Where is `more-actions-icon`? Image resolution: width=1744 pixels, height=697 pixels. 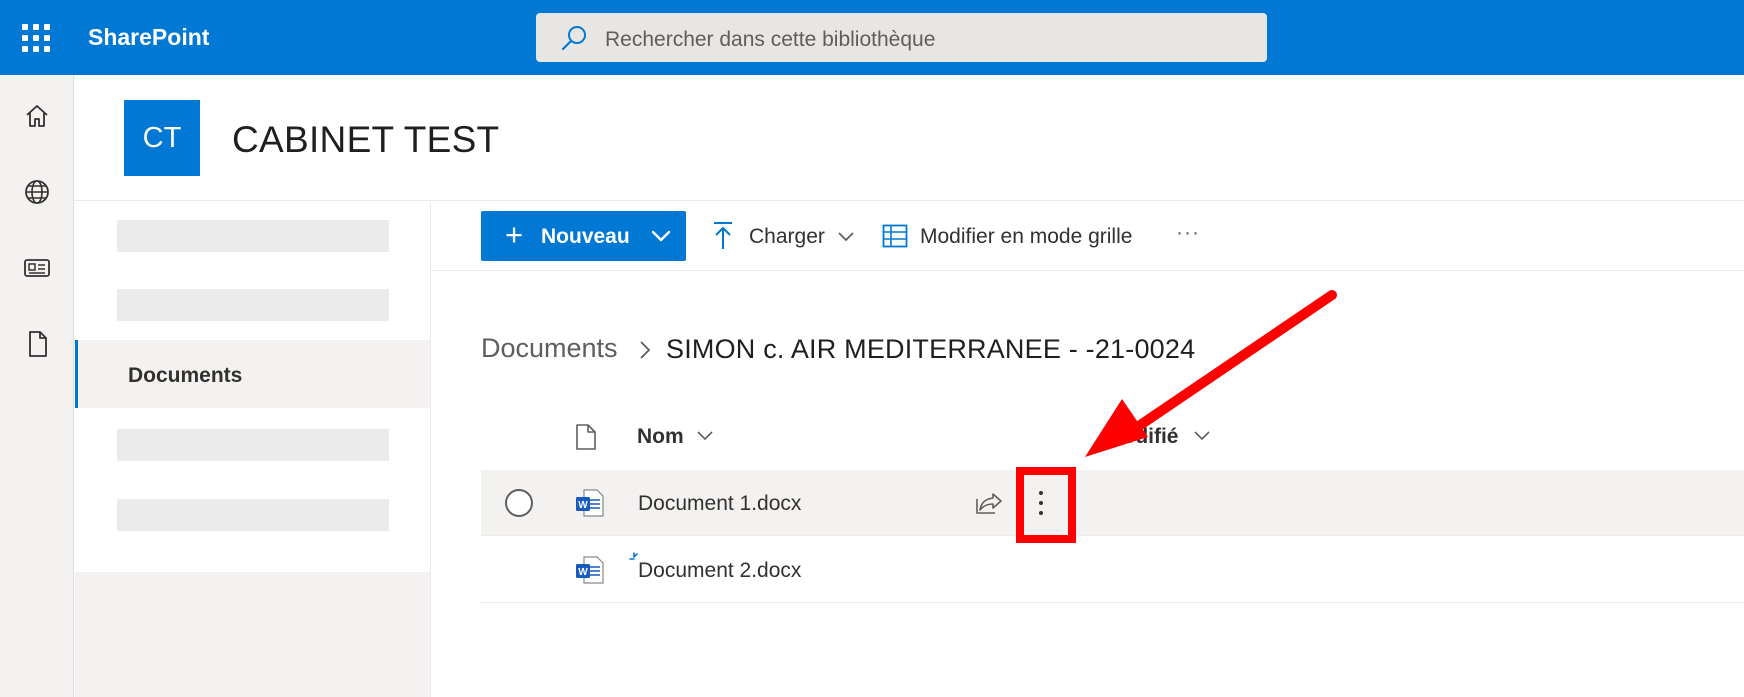
more-actions-icon is located at coordinates (1041, 503).